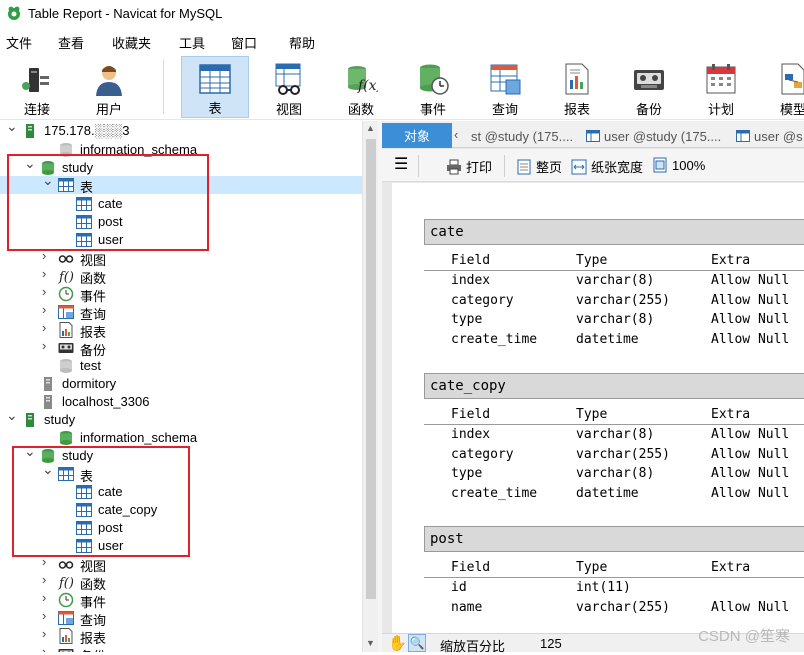 The height and width of the screenshot is (655, 804). I want to click on backup-icon, so click(66, 649).